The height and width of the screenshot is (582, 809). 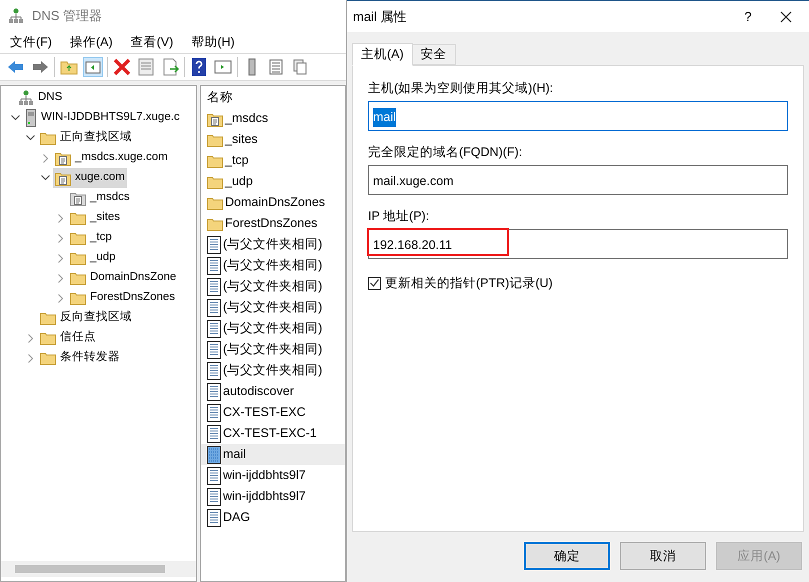 What do you see at coordinates (152, 42) in the screenshot?
I see `menu-item: 查看(V)` at bounding box center [152, 42].